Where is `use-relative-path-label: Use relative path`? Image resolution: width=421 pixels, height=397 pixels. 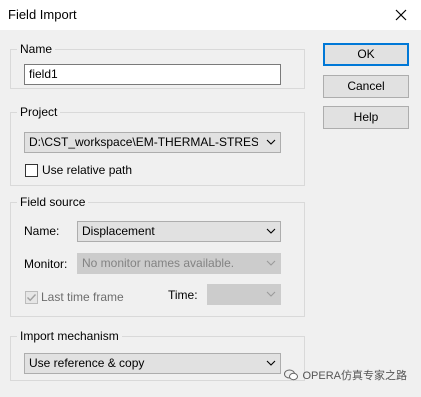 use-relative-path-label: Use relative path is located at coordinates (87, 170).